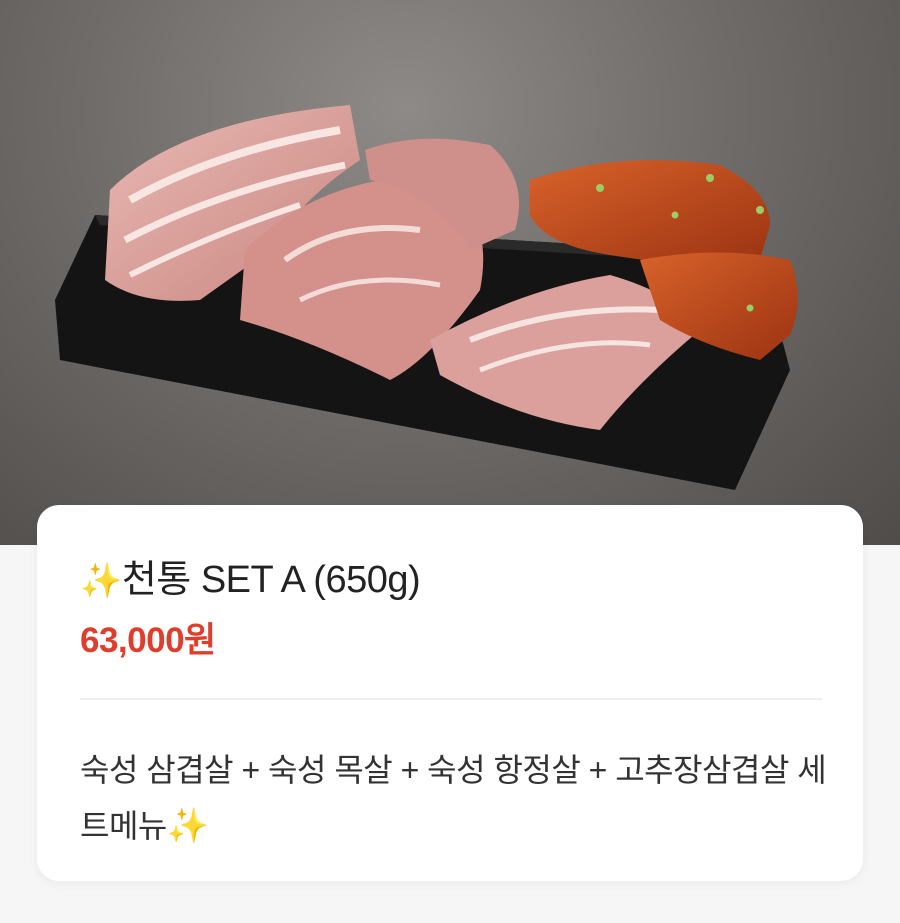 This screenshot has height=923, width=900. I want to click on product-title-text: 천통 SET A (650g), so click(271, 580).